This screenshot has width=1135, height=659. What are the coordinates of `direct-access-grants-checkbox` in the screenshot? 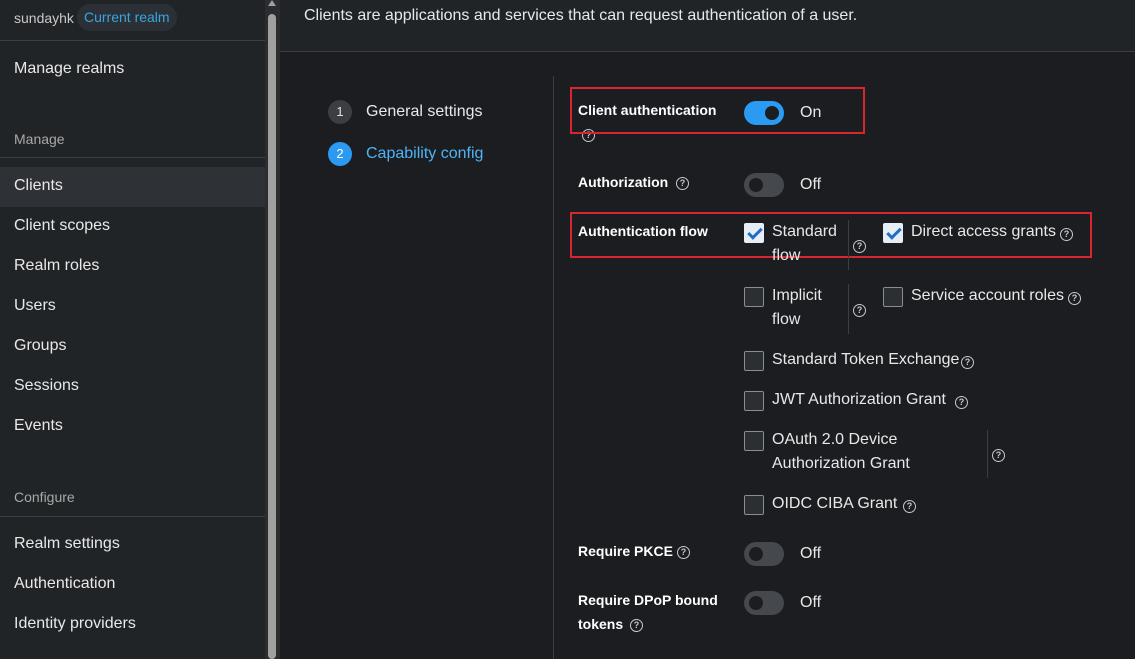 It's located at (893, 233).